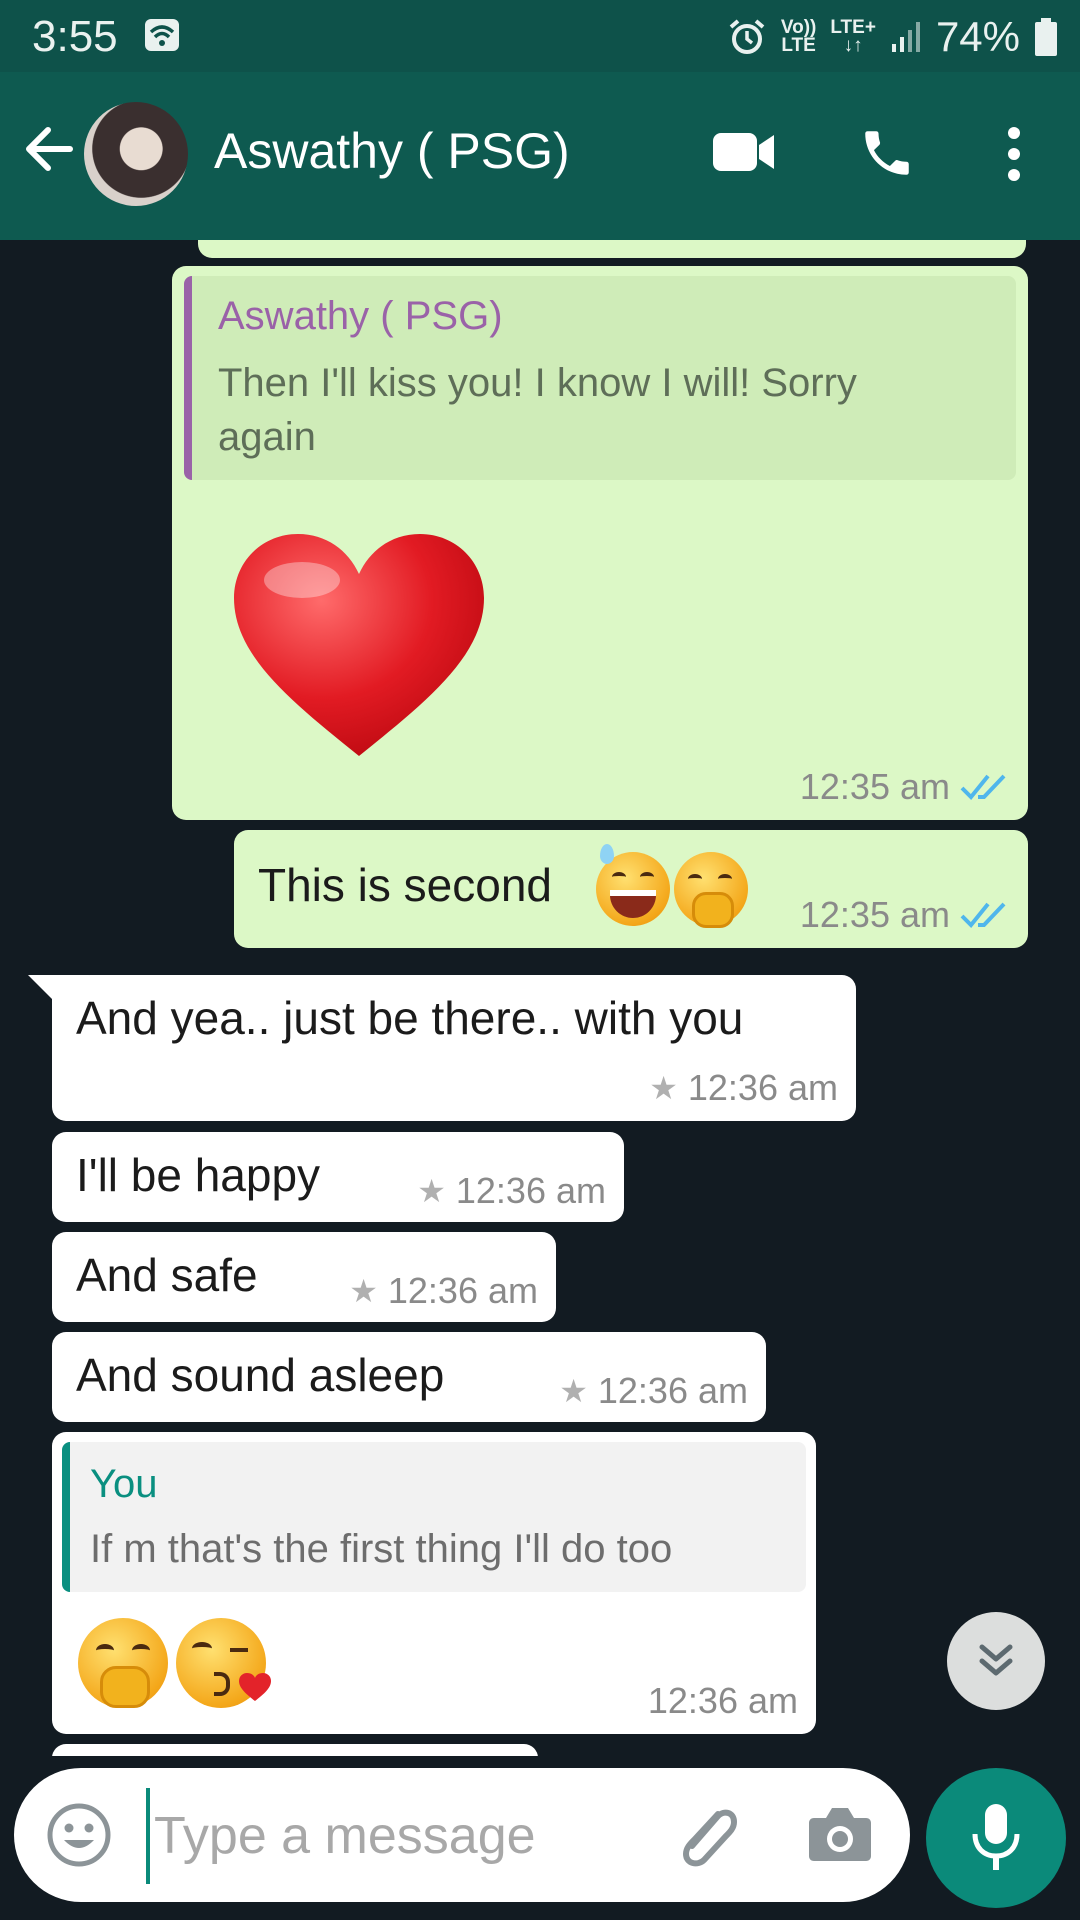  I want to click on message-text: And sound asleep, so click(260, 1375).